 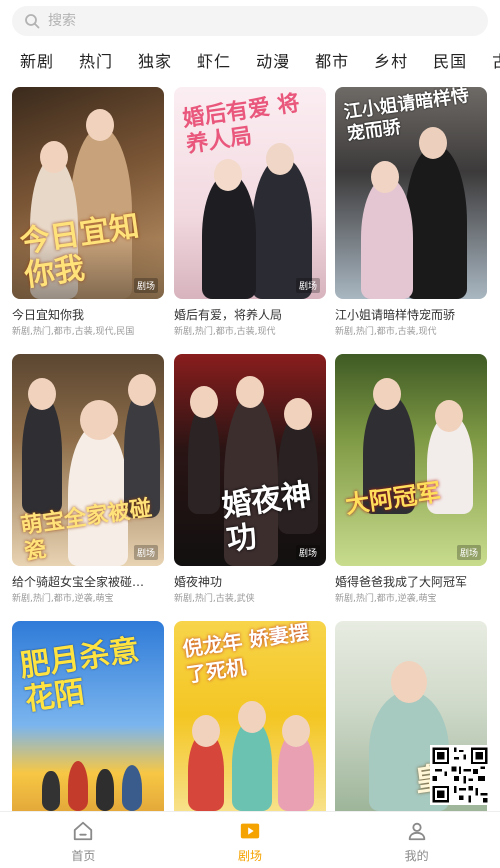 I want to click on tab-xiaren: 虾仁, so click(x=214, y=60).